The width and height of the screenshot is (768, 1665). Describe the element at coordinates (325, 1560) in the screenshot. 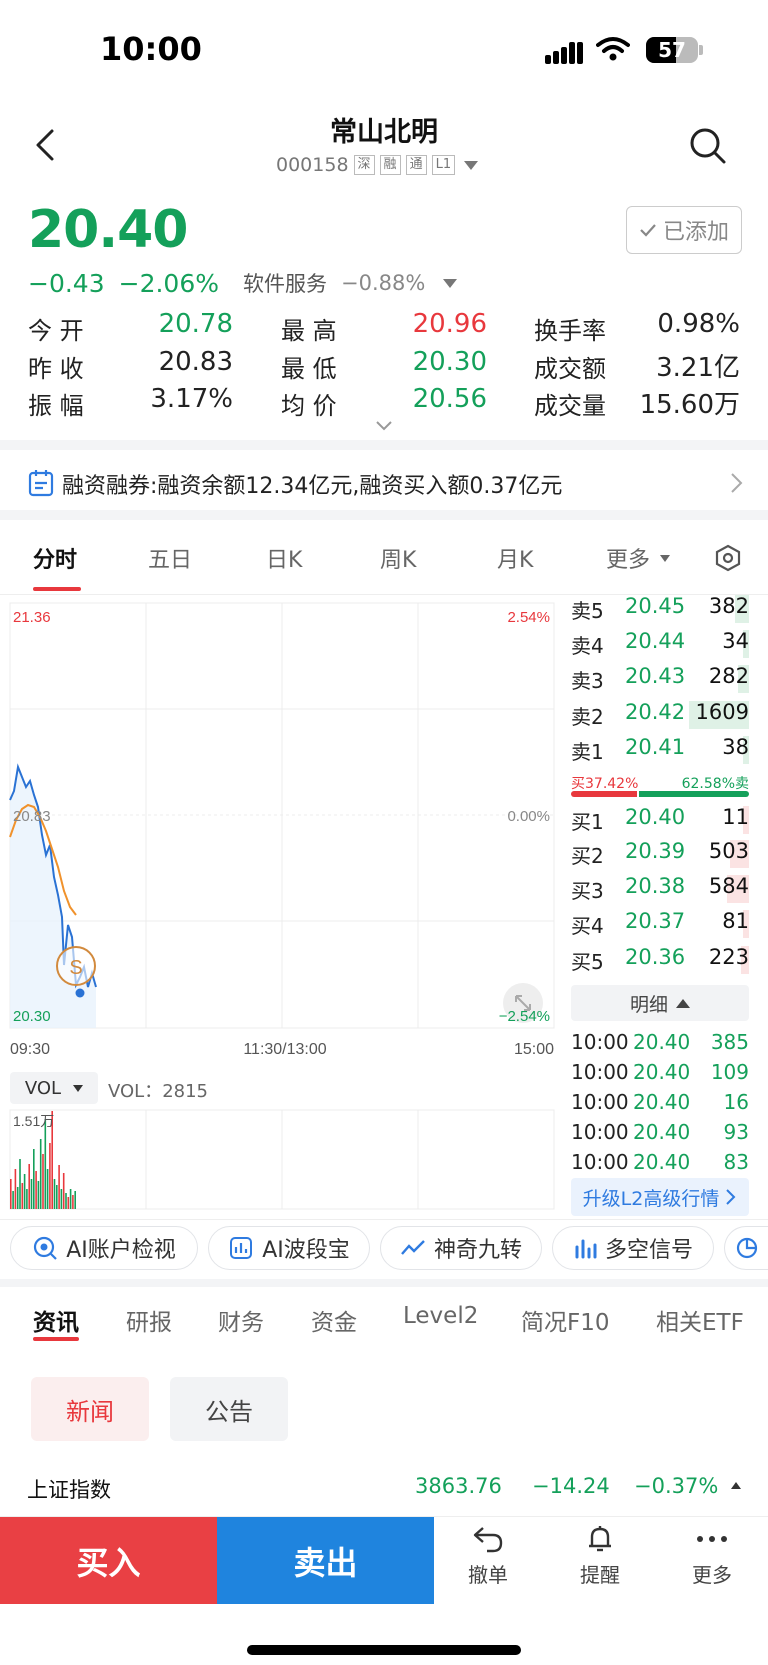

I see `sell-button: 卖出` at that location.